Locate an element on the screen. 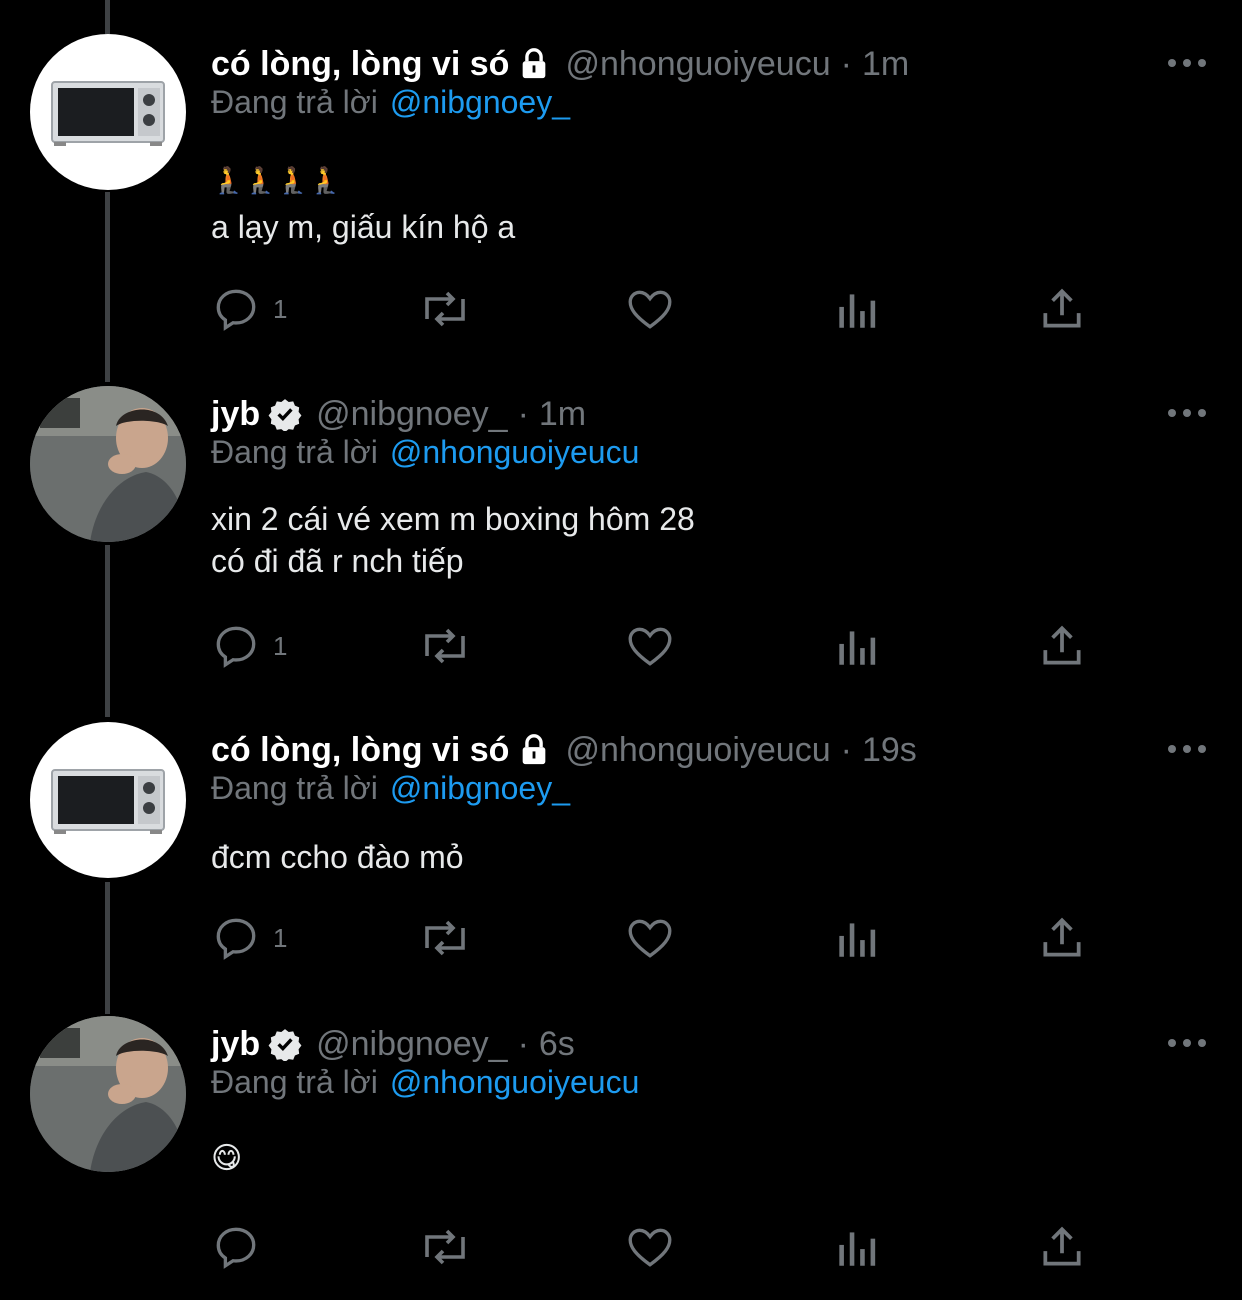  tweet-text-line: xin 2 cái vé xem m boxing hôm 28 is located at coordinates (453, 519).